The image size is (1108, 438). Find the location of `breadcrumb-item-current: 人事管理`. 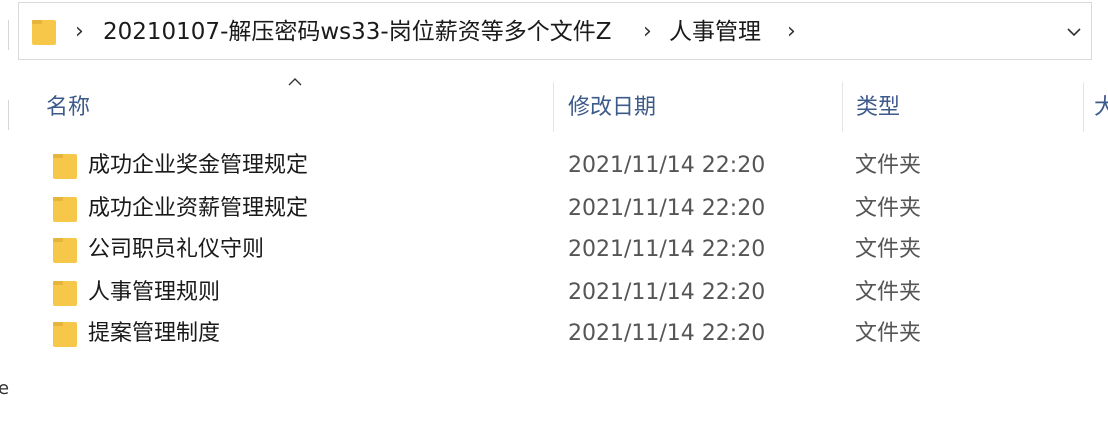

breadcrumb-item-current: 人事管理 is located at coordinates (715, 32).